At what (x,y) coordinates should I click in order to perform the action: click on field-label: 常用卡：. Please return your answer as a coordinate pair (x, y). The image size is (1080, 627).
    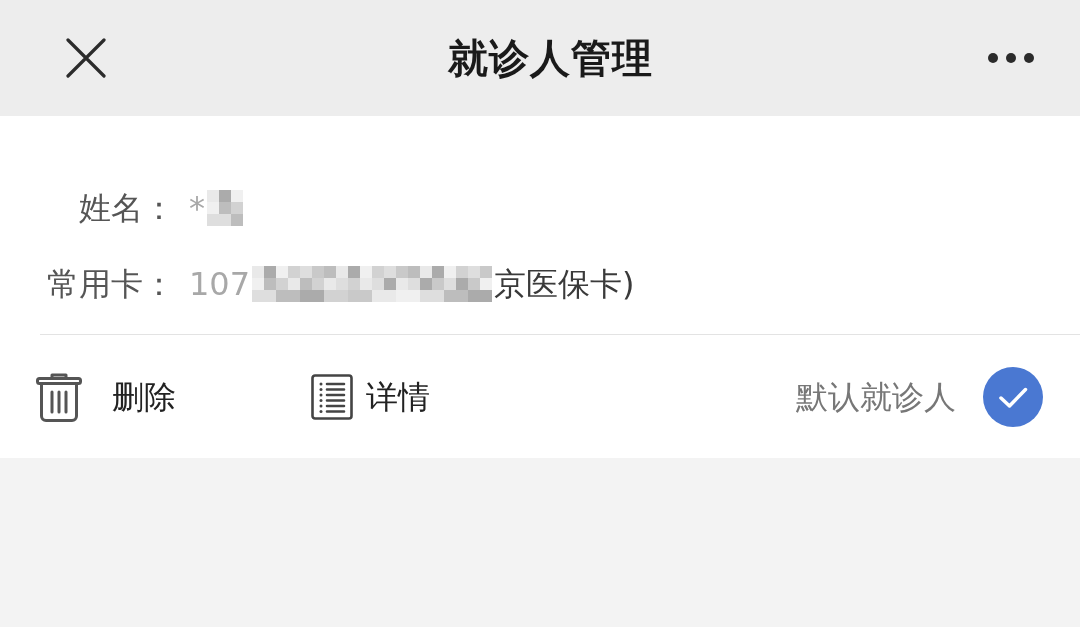
    Looking at the image, I should click on (111, 284).